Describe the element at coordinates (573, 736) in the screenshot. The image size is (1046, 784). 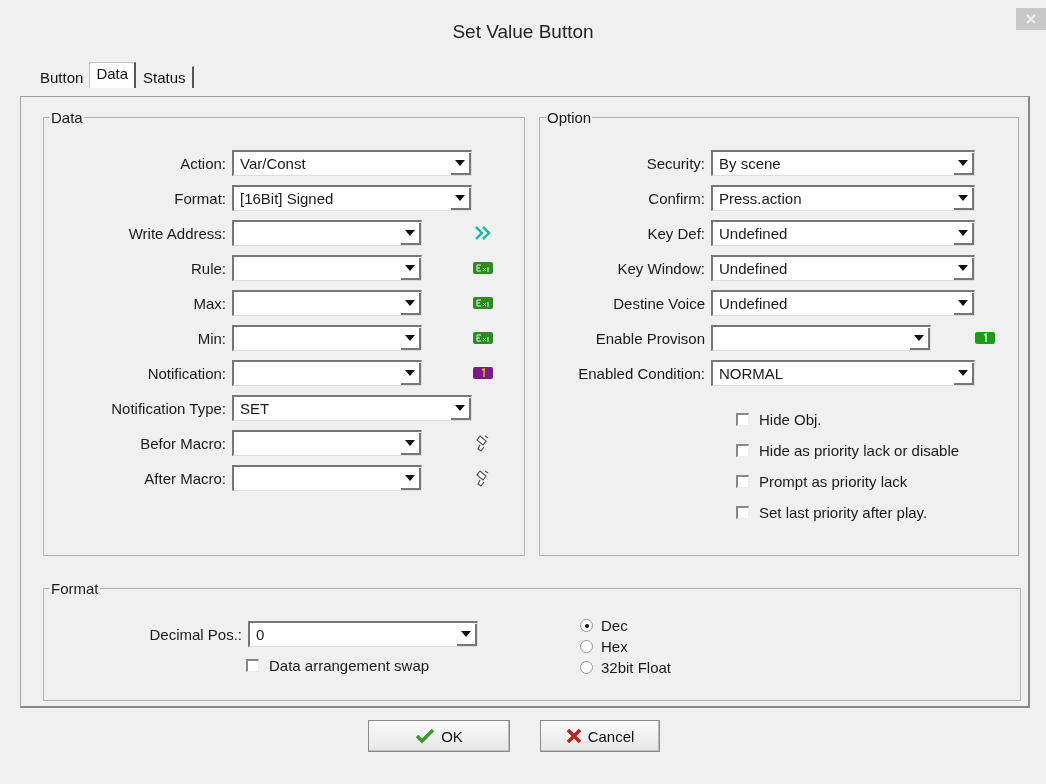
I see `cross-icon` at that location.